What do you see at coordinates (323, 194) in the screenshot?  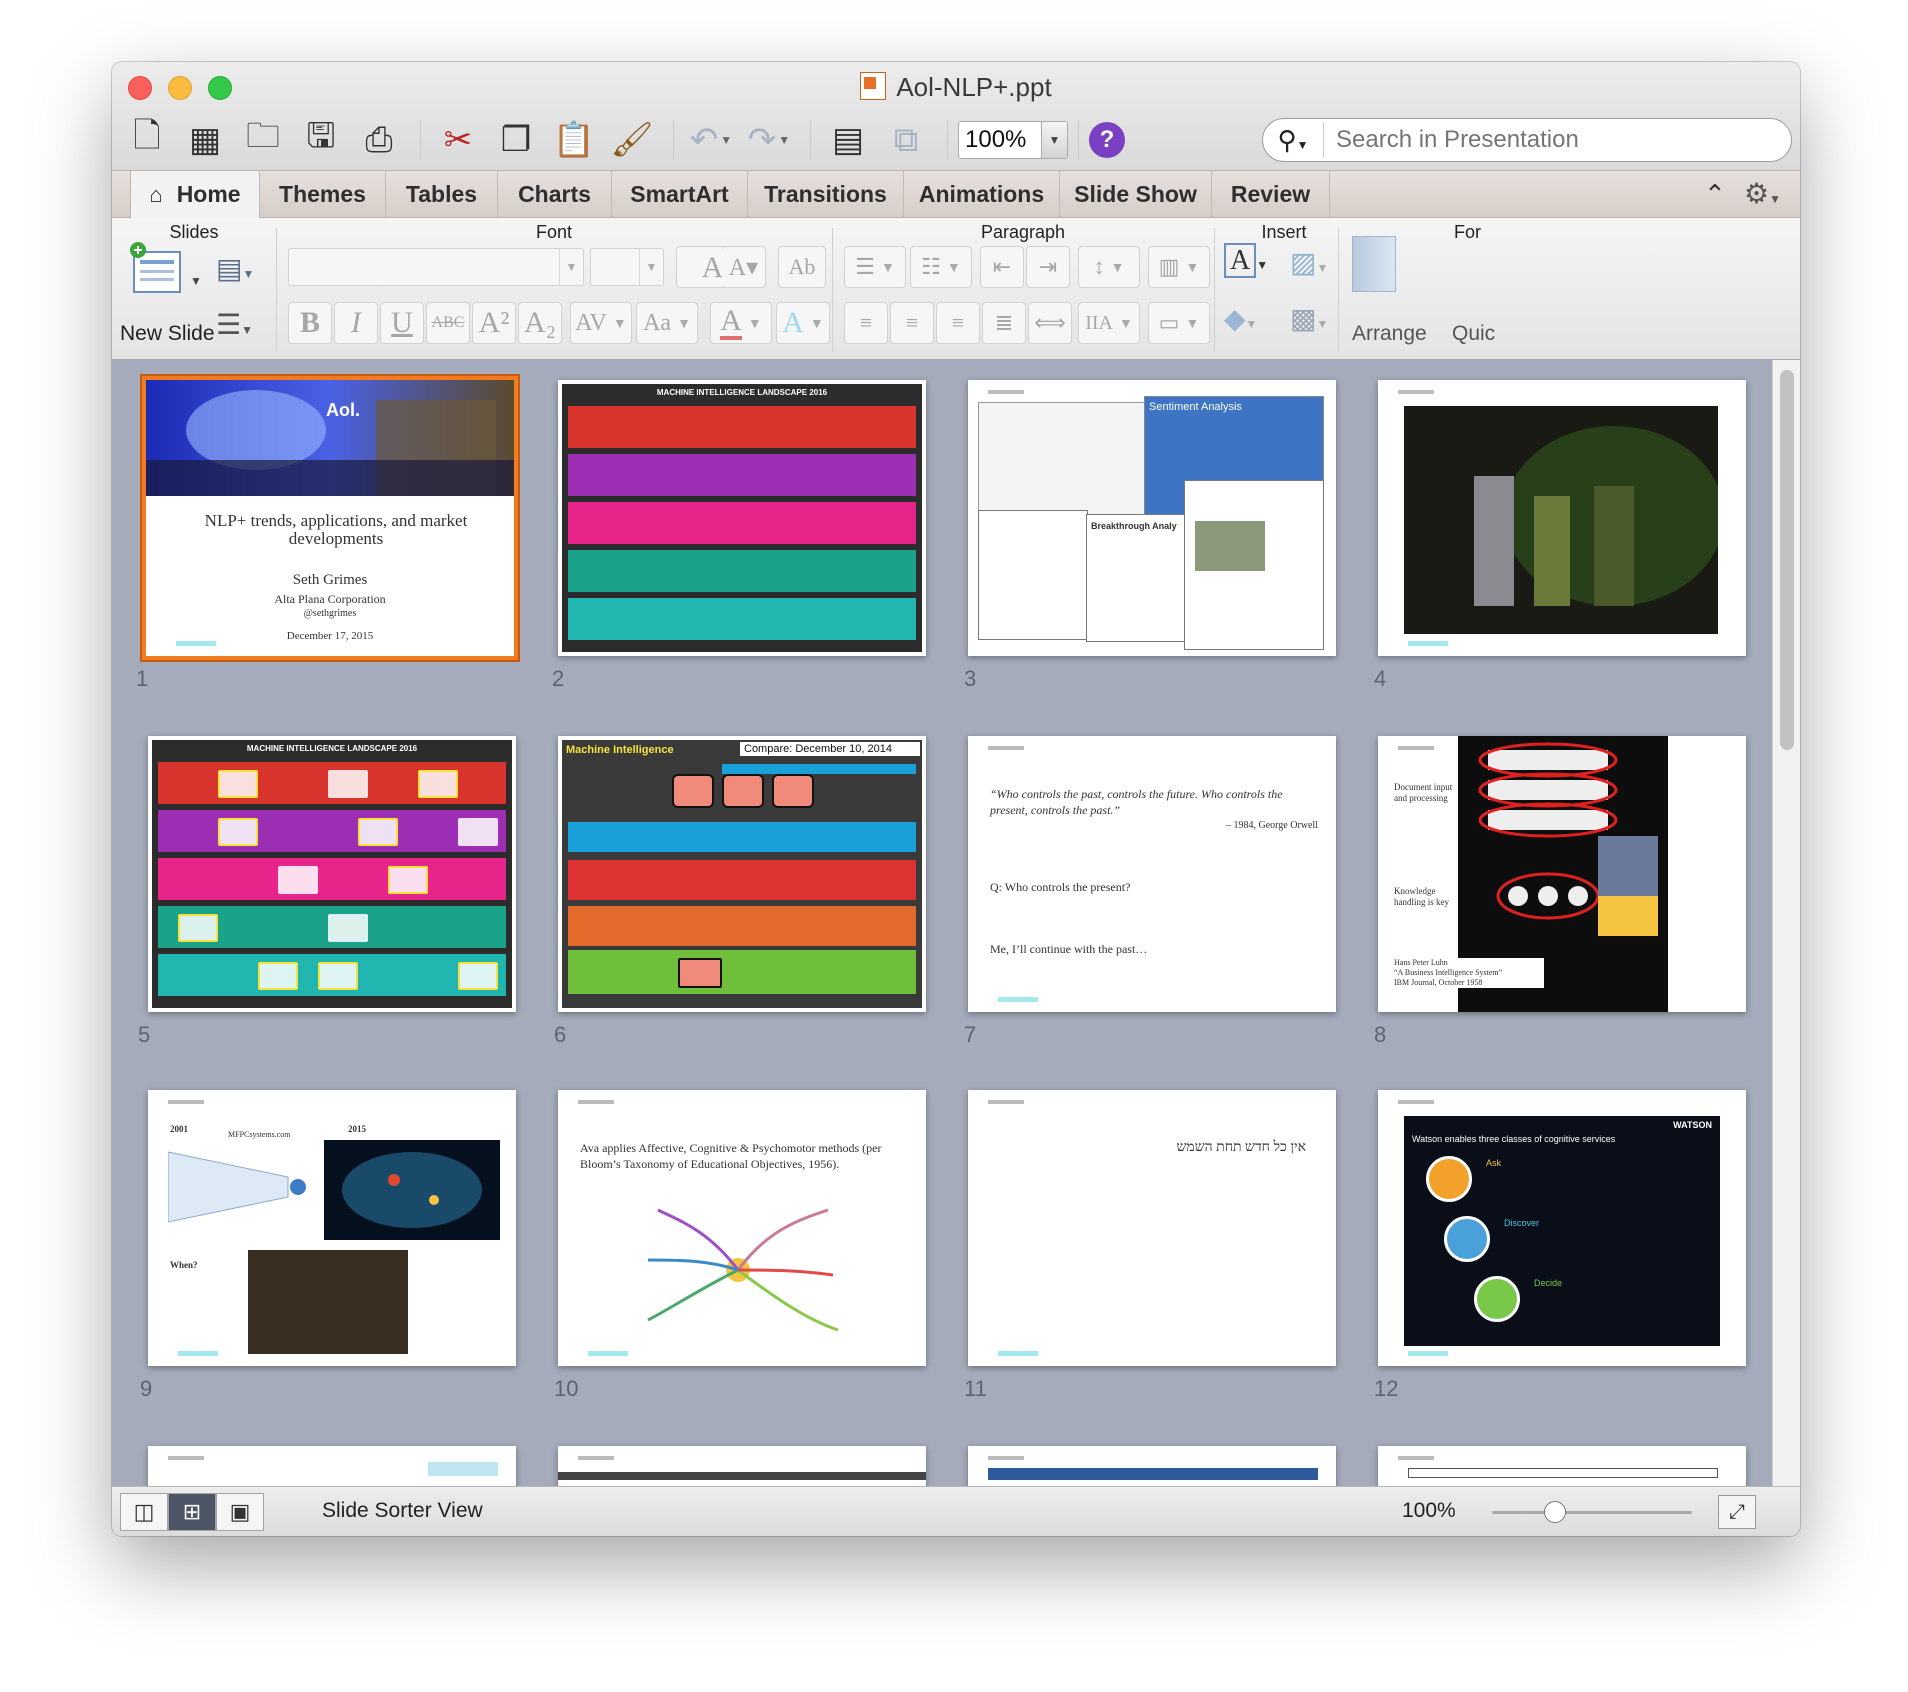 I see `tab-themes: Themes` at bounding box center [323, 194].